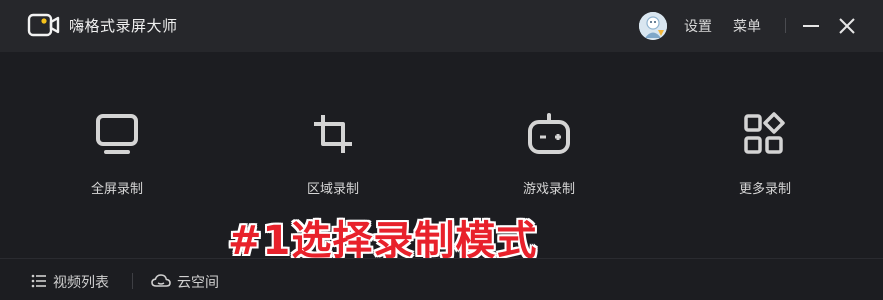  I want to click on minimize-button, so click(811, 26).